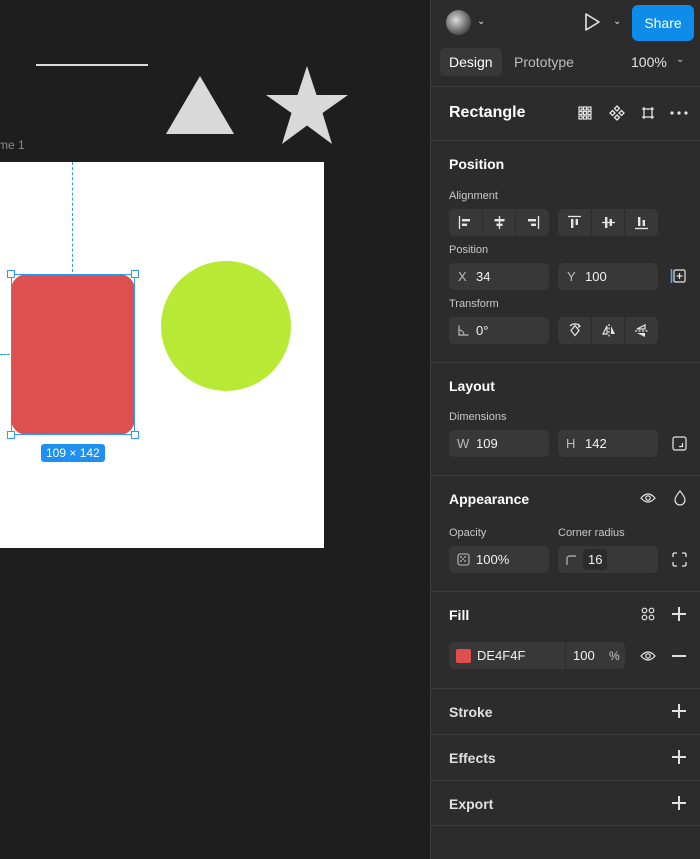 This screenshot has height=859, width=700. I want to click on horizontal-alignment-group, so click(499, 222).